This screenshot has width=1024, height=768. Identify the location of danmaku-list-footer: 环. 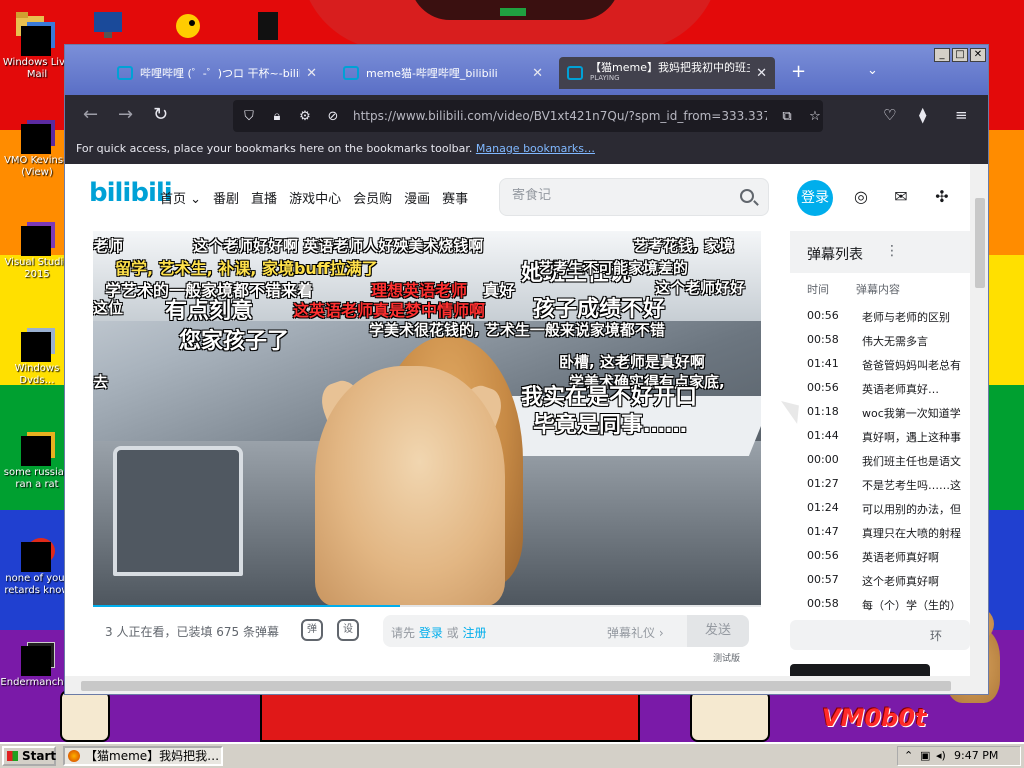
(880, 635).